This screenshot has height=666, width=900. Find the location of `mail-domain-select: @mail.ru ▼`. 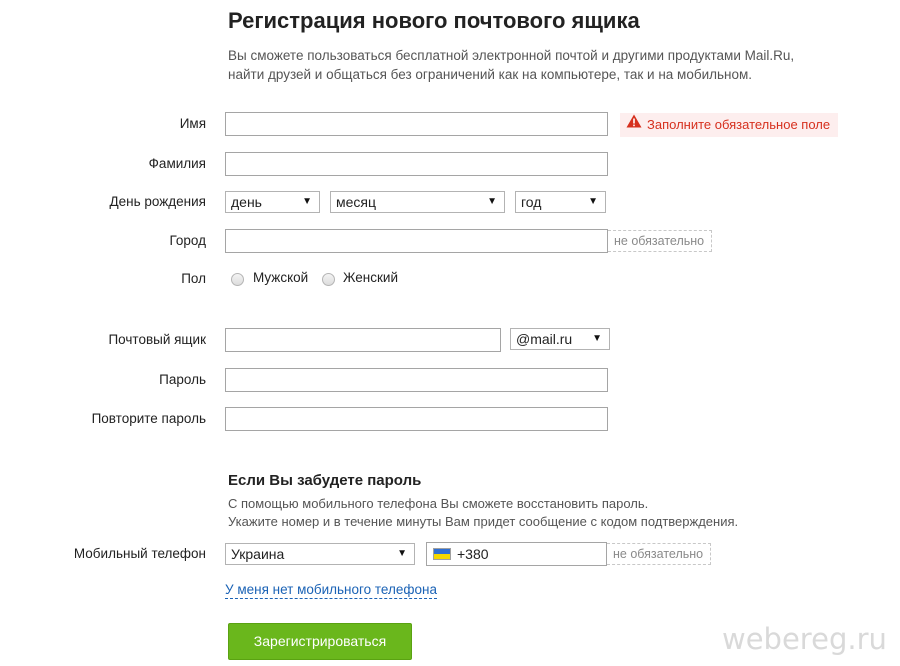

mail-domain-select: @mail.ru ▼ is located at coordinates (560, 339).